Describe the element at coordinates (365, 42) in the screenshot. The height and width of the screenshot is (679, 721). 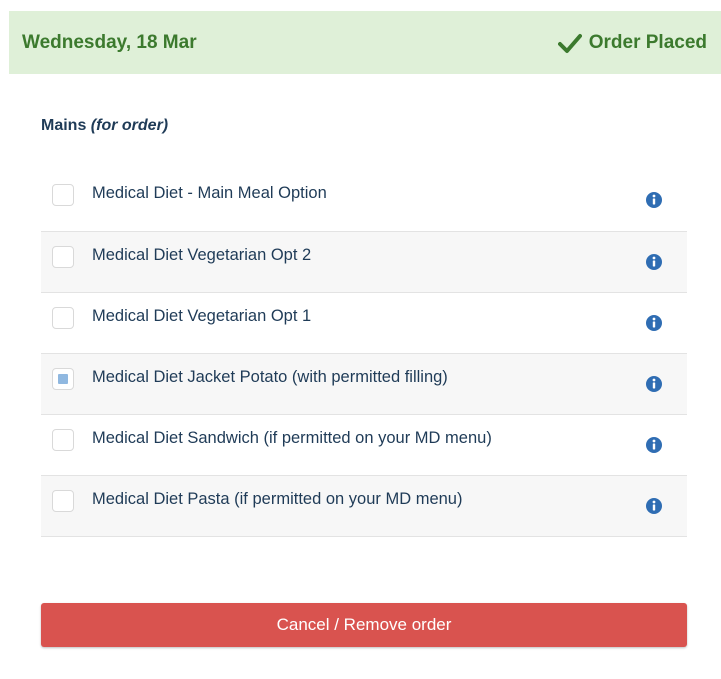
I see `day-header: Wednesday, 18 Mar Order Placed` at that location.